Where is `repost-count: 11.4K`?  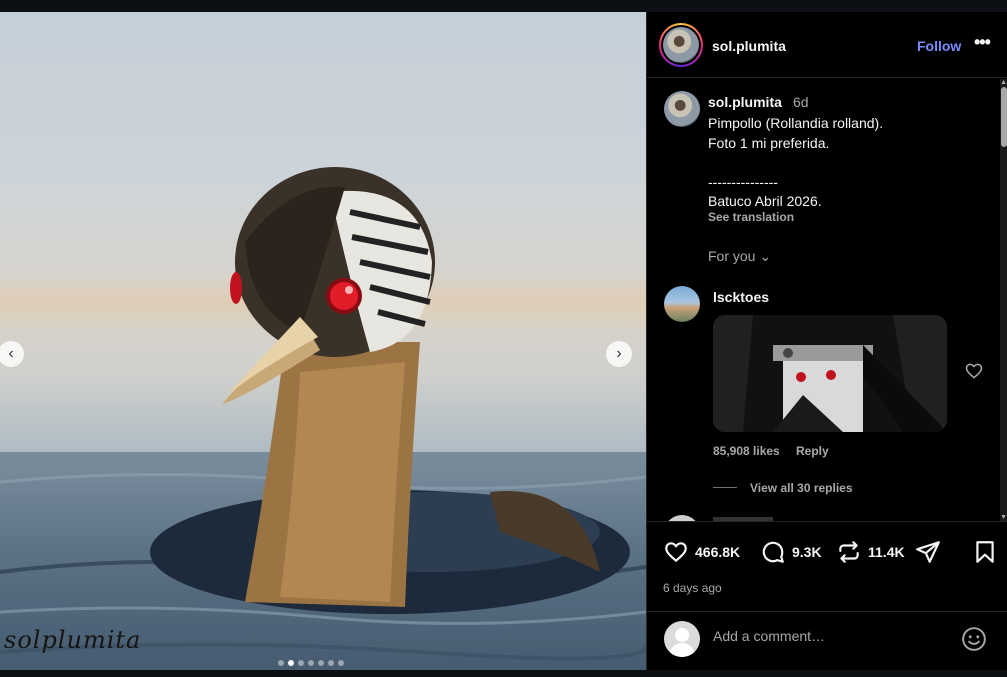
repost-count: 11.4K is located at coordinates (886, 552).